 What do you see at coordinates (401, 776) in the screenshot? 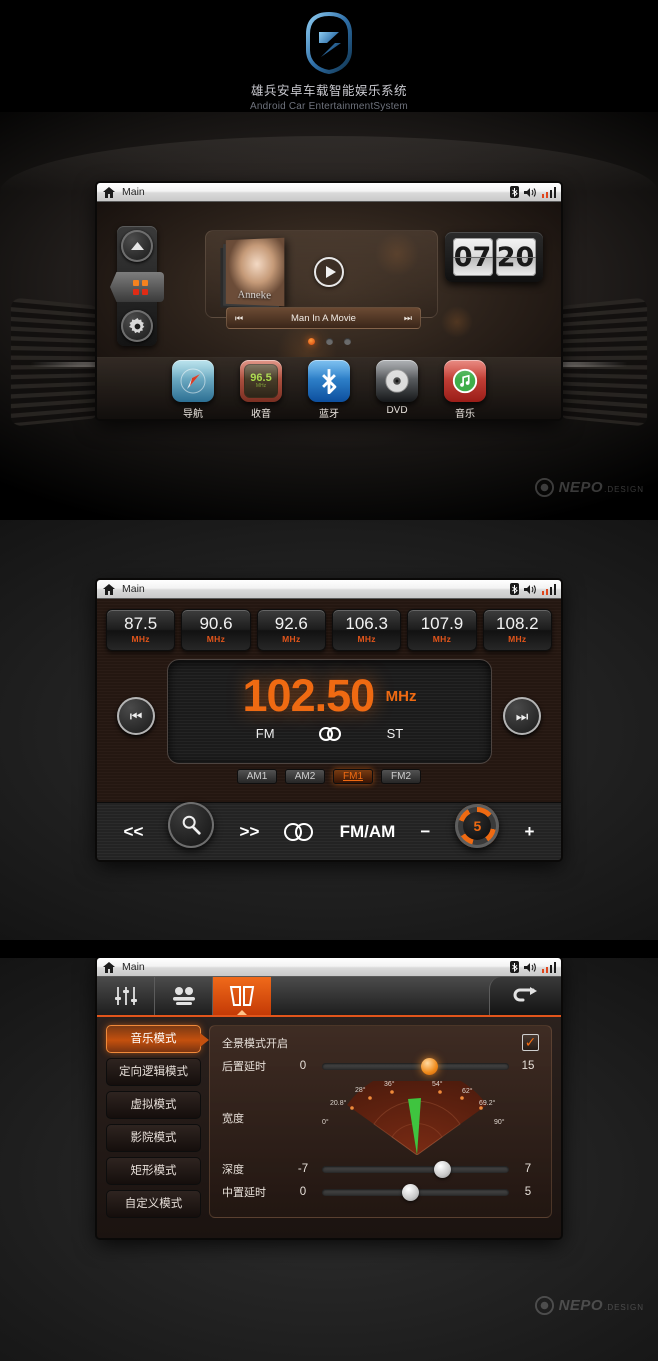
I see `band-button-fm2: FM2` at bounding box center [401, 776].